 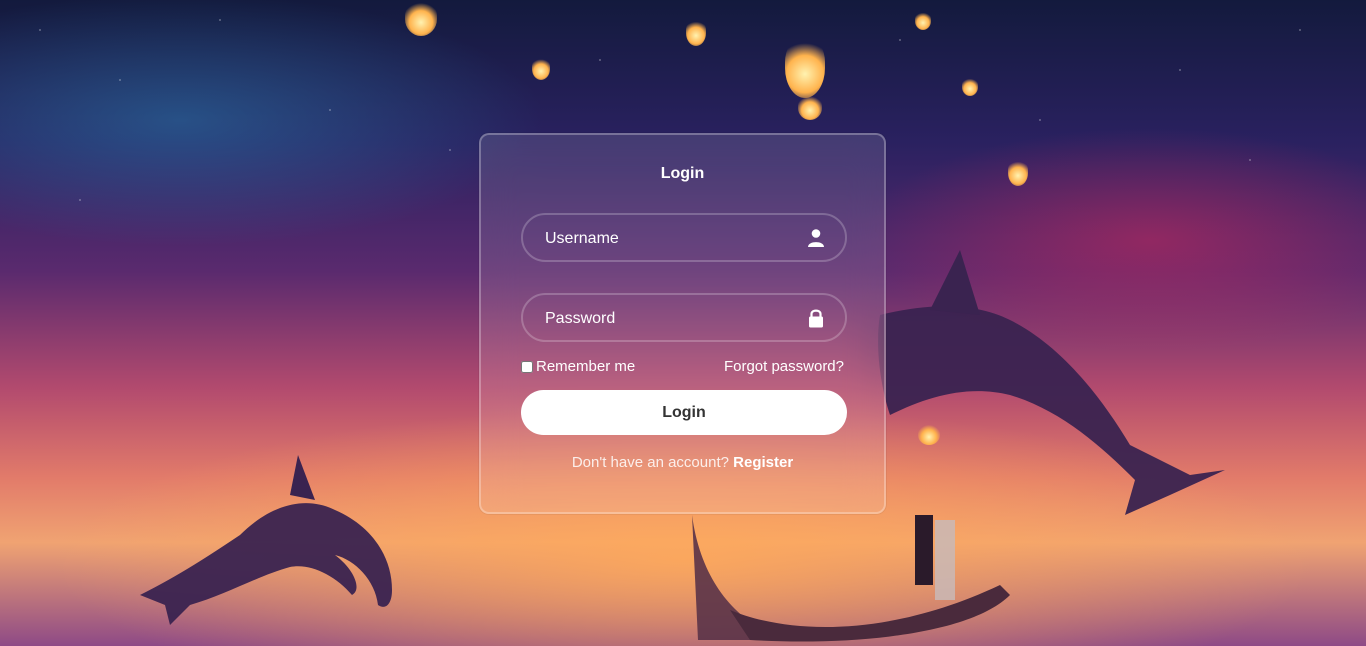 What do you see at coordinates (670, 318) in the screenshot?
I see `password-input` at bounding box center [670, 318].